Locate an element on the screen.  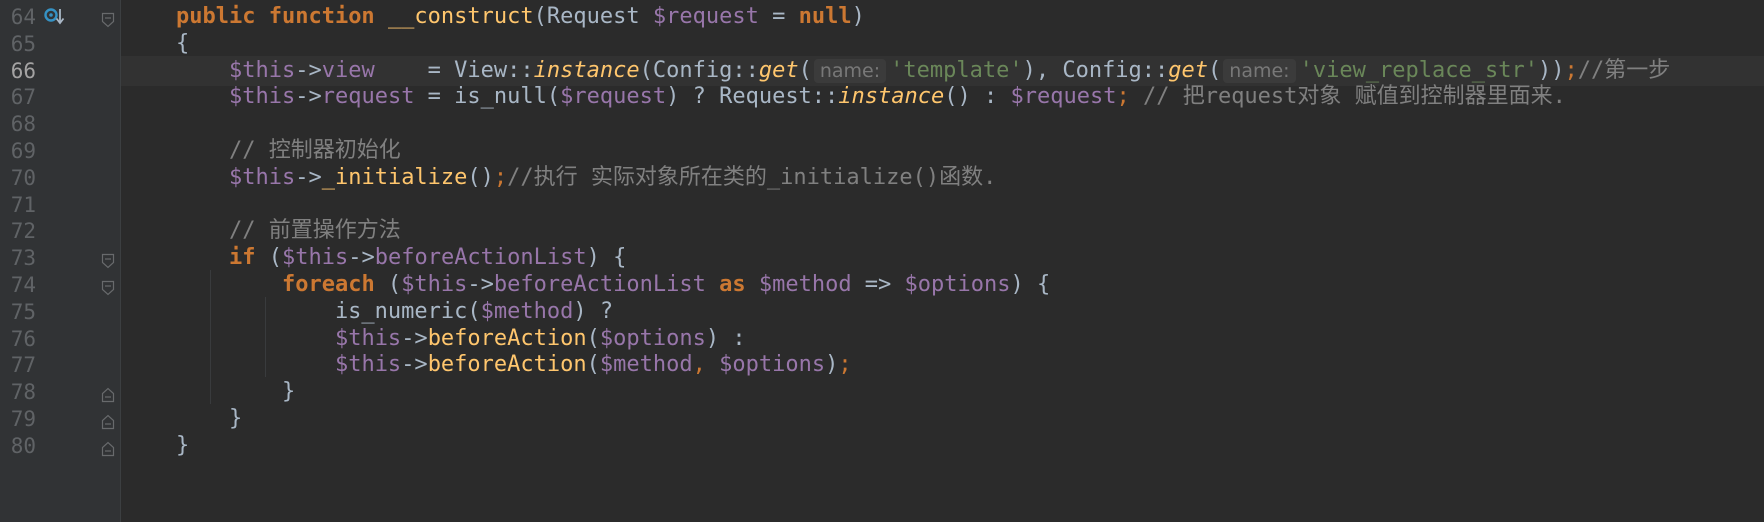
code-token: null is located at coordinates (825, 16).